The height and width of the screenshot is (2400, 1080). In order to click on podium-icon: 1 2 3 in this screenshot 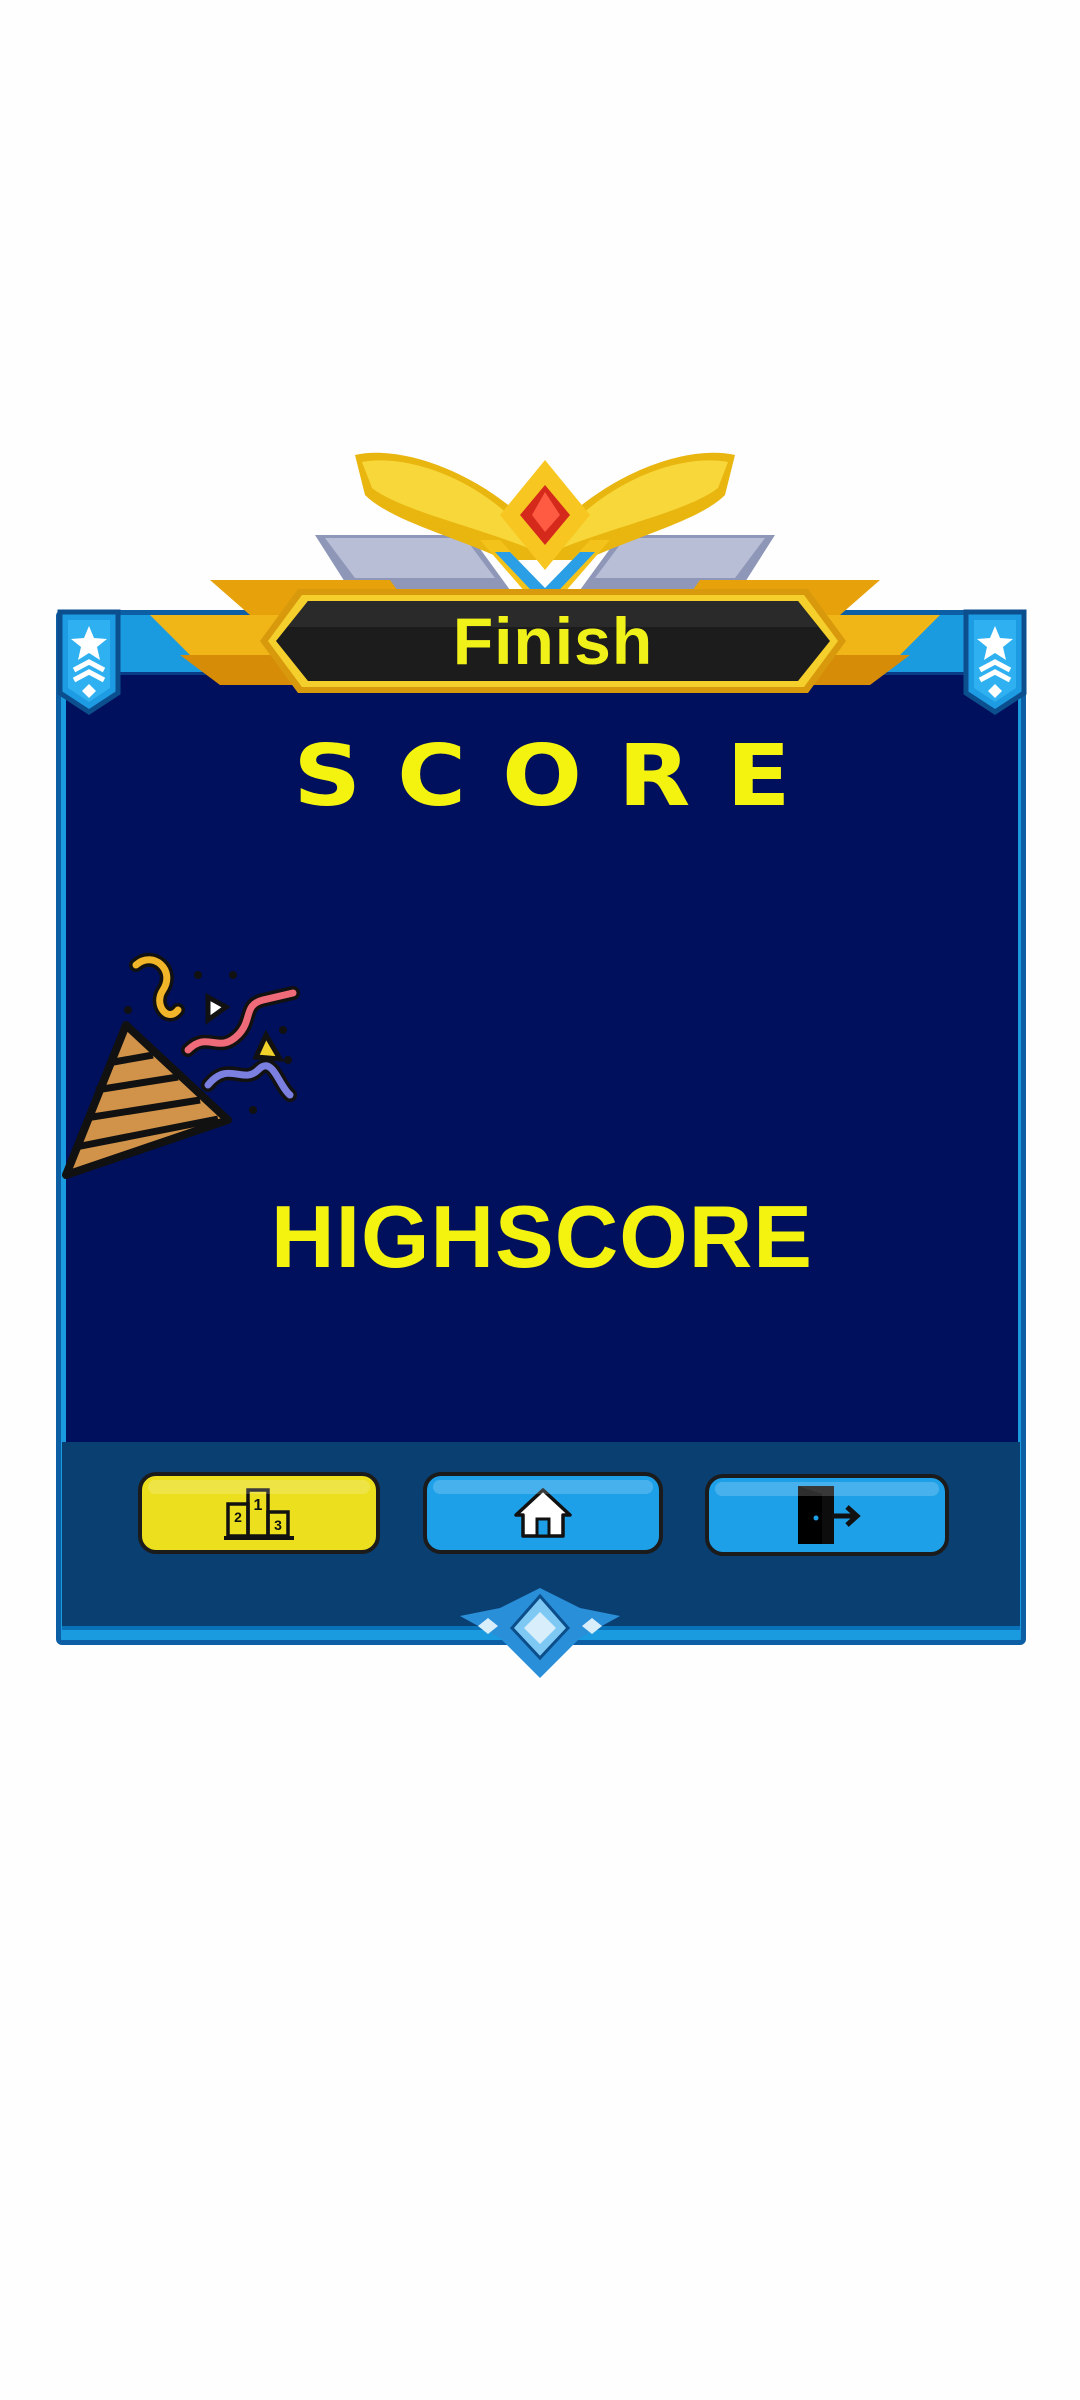, I will do `click(259, 1514)`.